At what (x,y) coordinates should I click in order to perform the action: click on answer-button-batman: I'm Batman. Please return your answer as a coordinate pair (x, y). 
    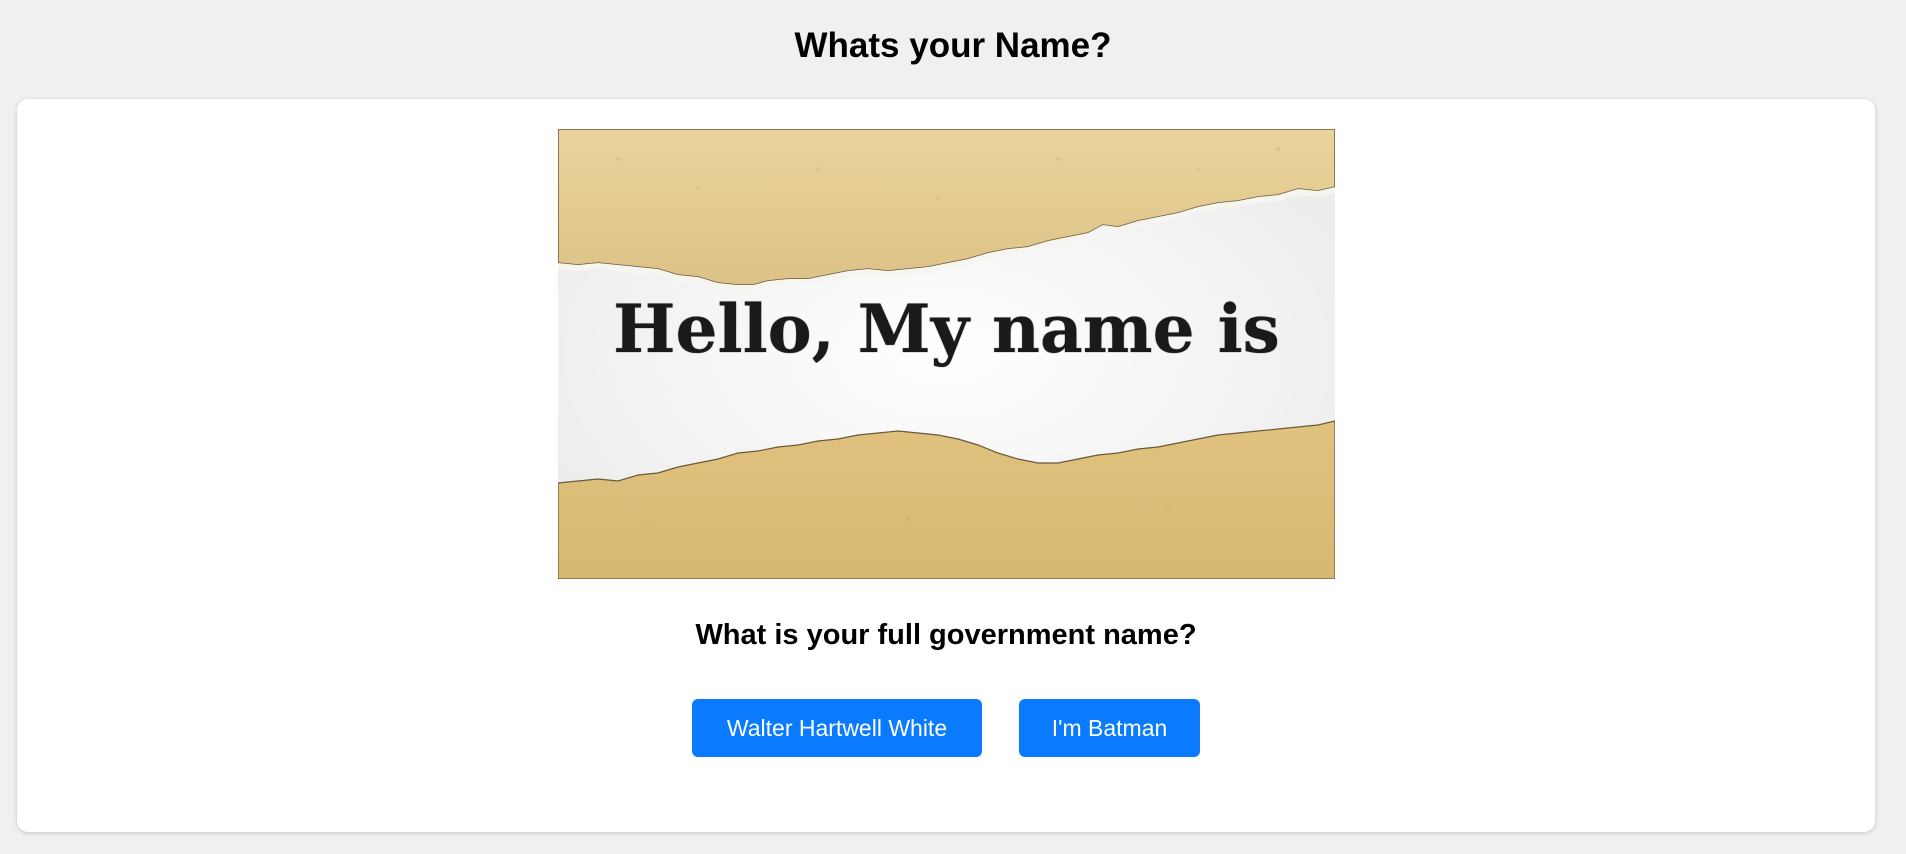
    Looking at the image, I should click on (1109, 728).